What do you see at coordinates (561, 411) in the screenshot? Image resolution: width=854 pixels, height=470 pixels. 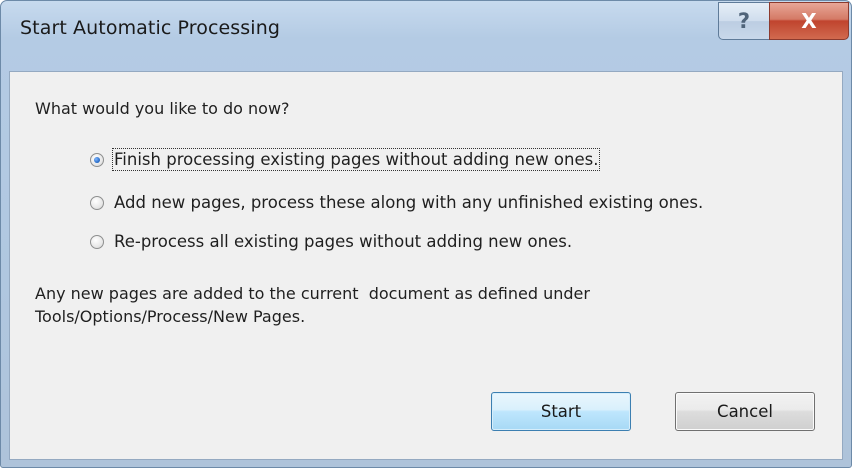 I see `start-button: Start` at bounding box center [561, 411].